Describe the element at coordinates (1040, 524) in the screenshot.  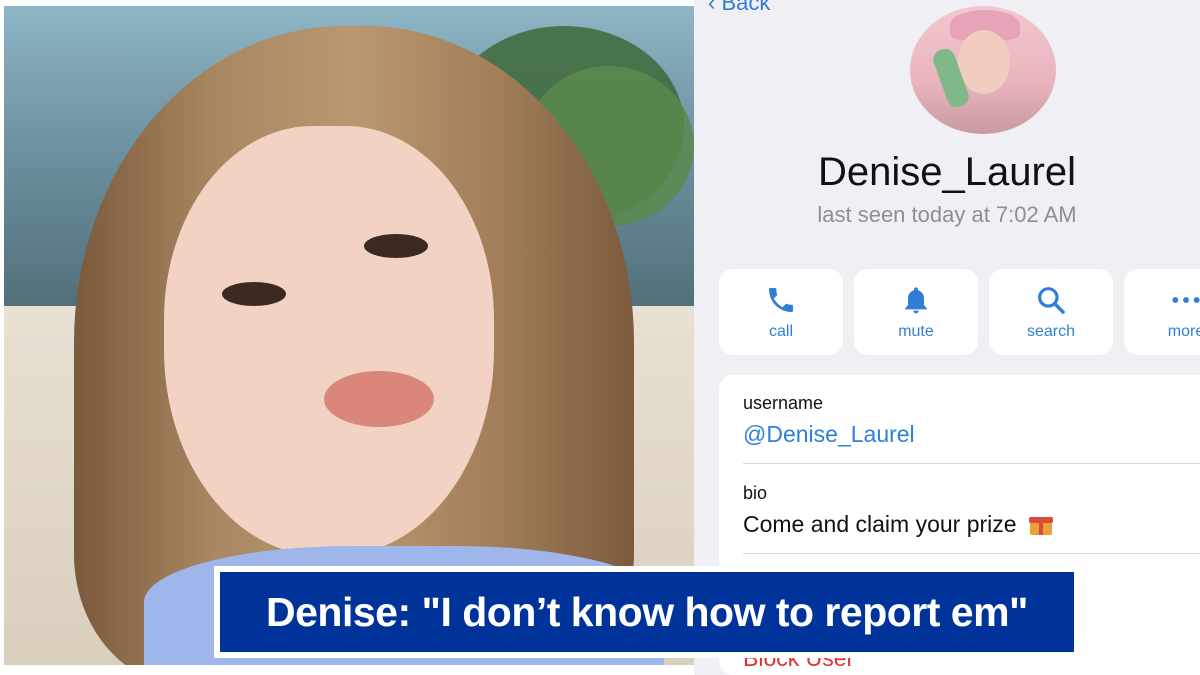
I see `gift-icon` at that location.